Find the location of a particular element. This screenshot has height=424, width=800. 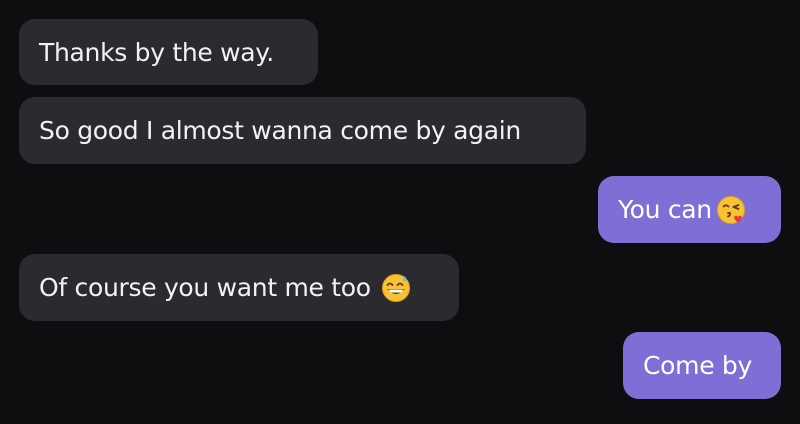

message-text: You can is located at coordinates (665, 209).